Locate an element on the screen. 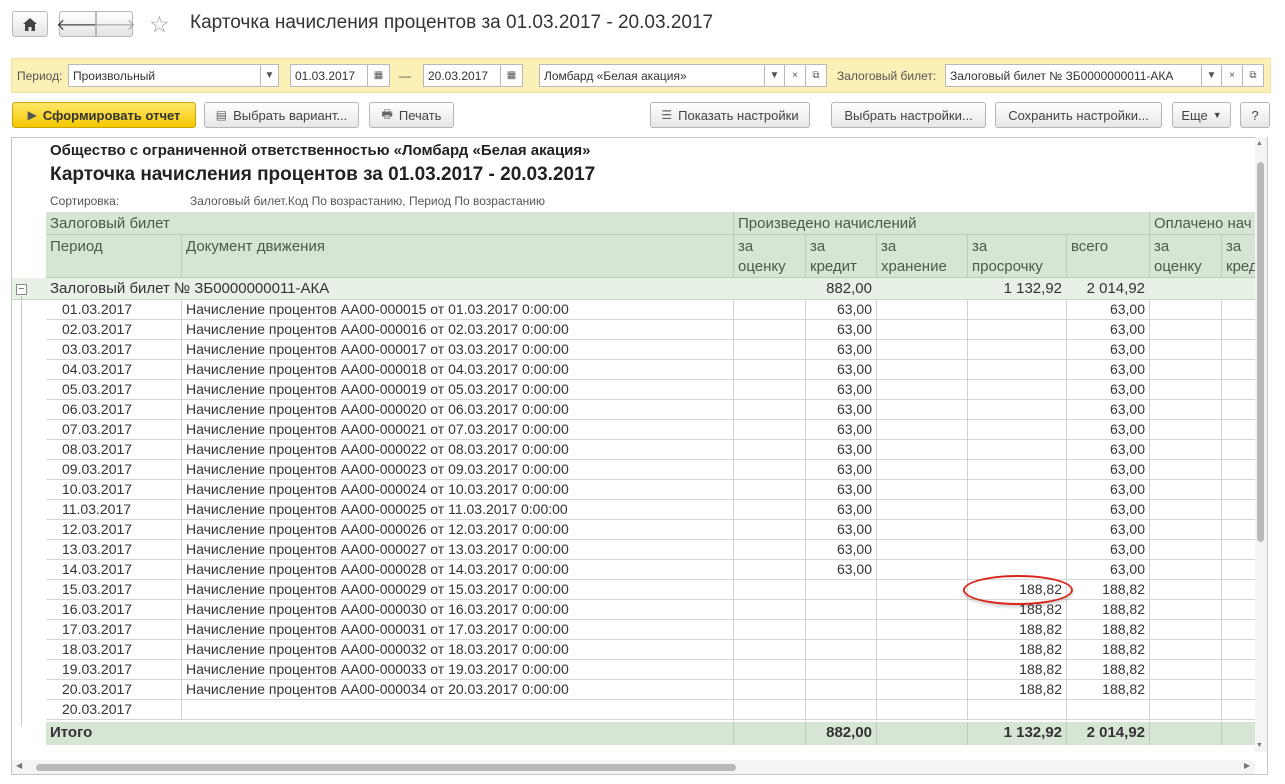 Image resolution: width=1285 pixels, height=784 pixels. help-button: ? is located at coordinates (1255, 115).